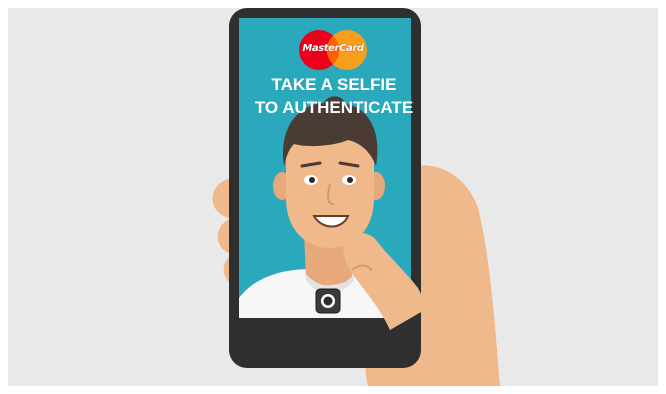  What do you see at coordinates (334, 96) in the screenshot?
I see `selfie-headline: TAKE A SELFIE TO AUTHENTICATE` at bounding box center [334, 96].